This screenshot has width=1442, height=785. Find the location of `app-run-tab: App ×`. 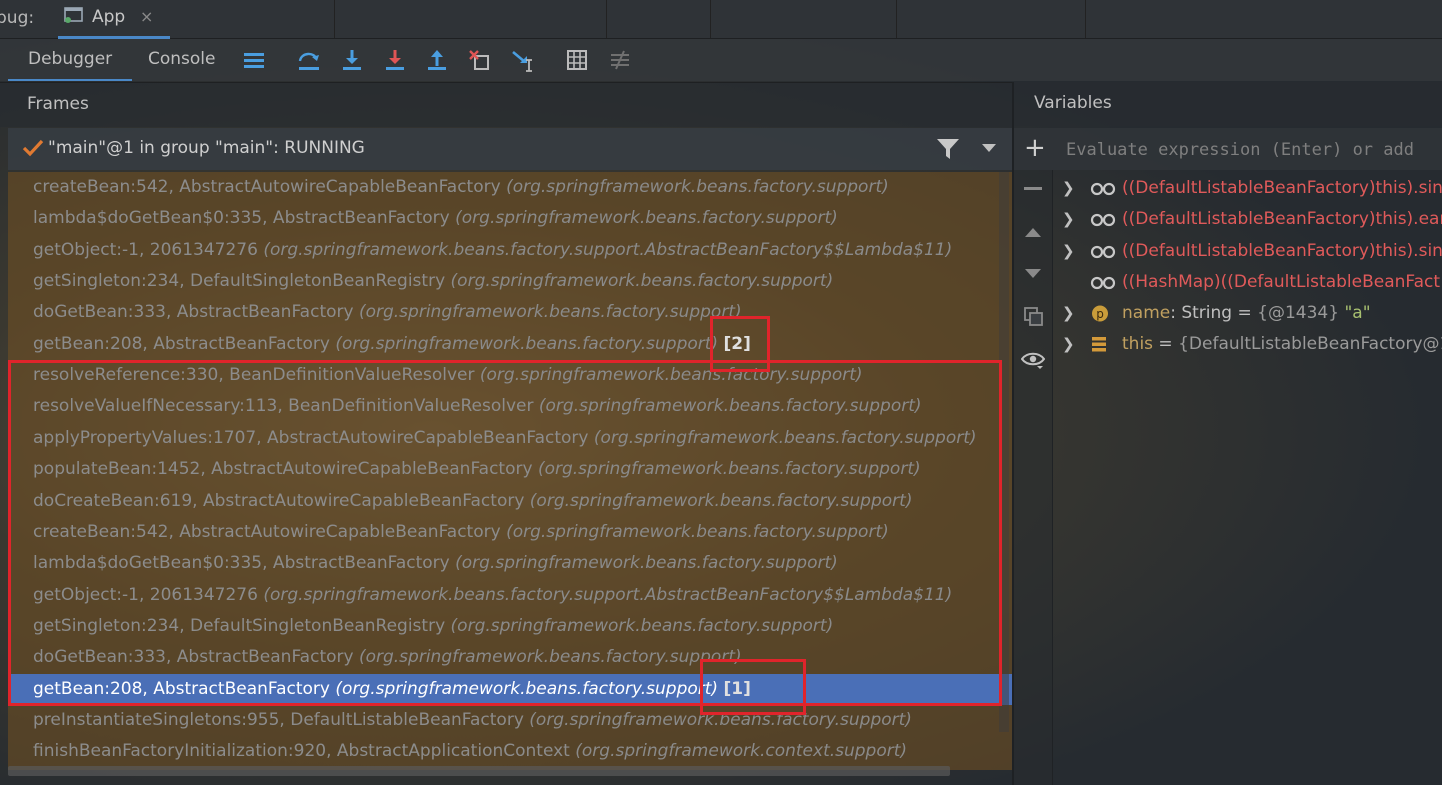

app-run-tab: App × is located at coordinates (114, 19).